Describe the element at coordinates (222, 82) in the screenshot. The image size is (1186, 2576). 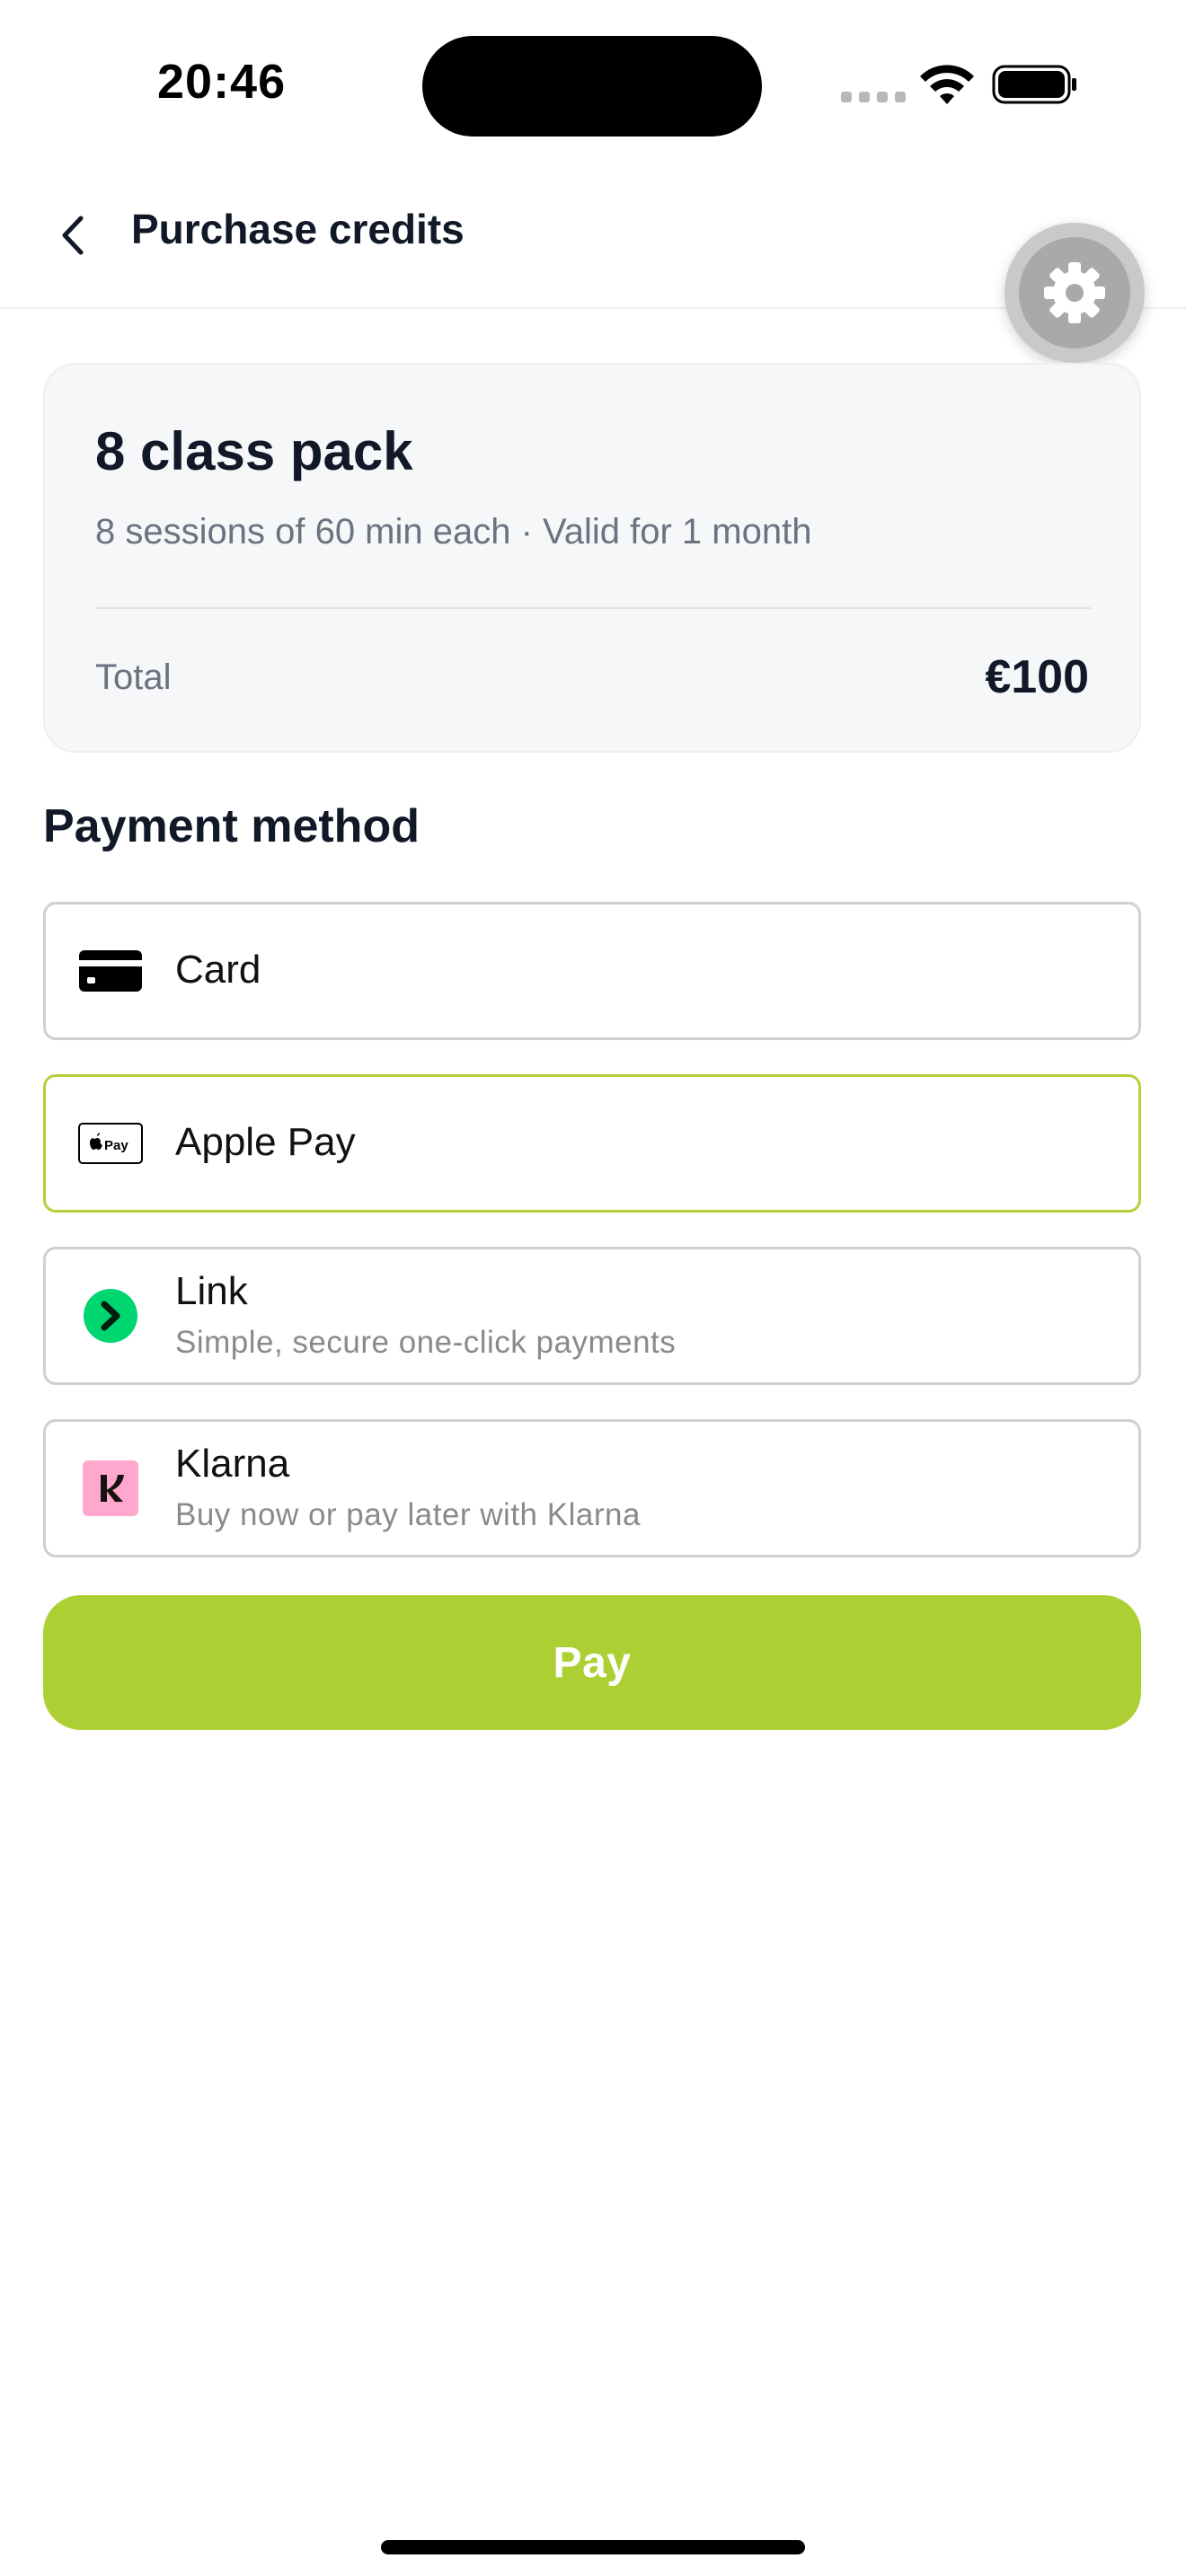
I see `status-time: 20:46` at that location.